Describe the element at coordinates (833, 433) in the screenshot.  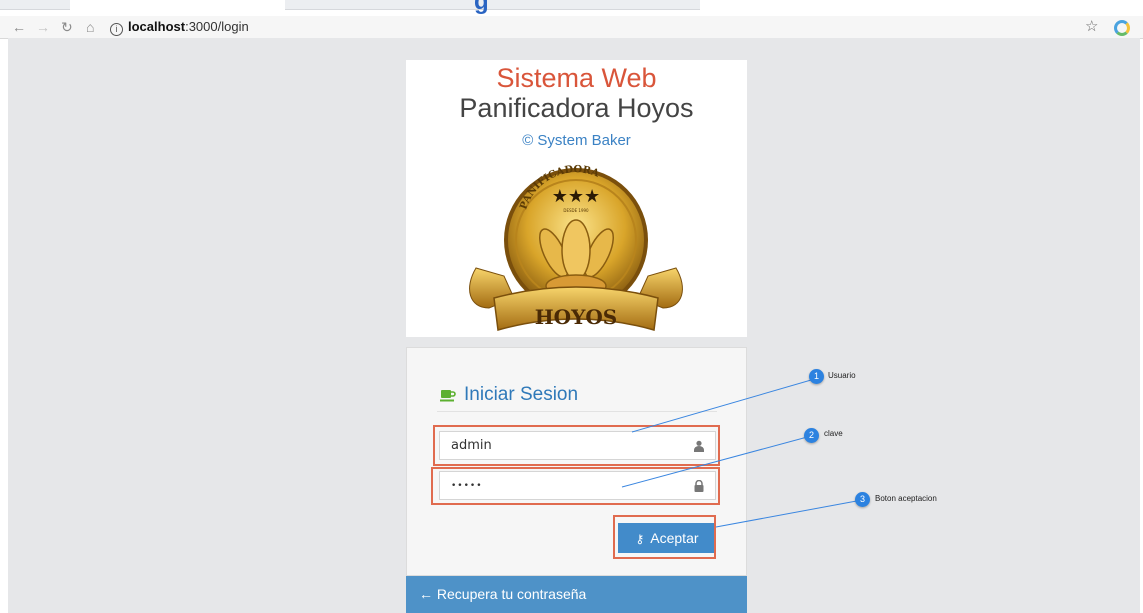
I see `callout-label-2: clave` at that location.